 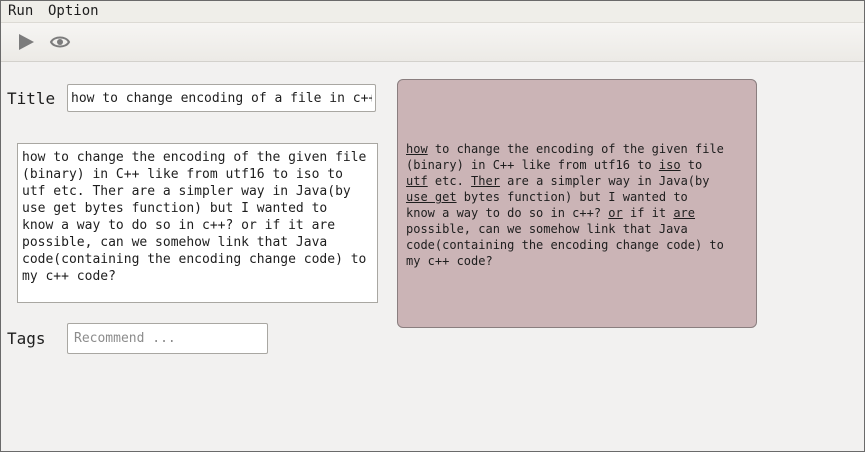 What do you see at coordinates (485, 181) in the screenshot?
I see `preview-flagged-token: Ther` at bounding box center [485, 181].